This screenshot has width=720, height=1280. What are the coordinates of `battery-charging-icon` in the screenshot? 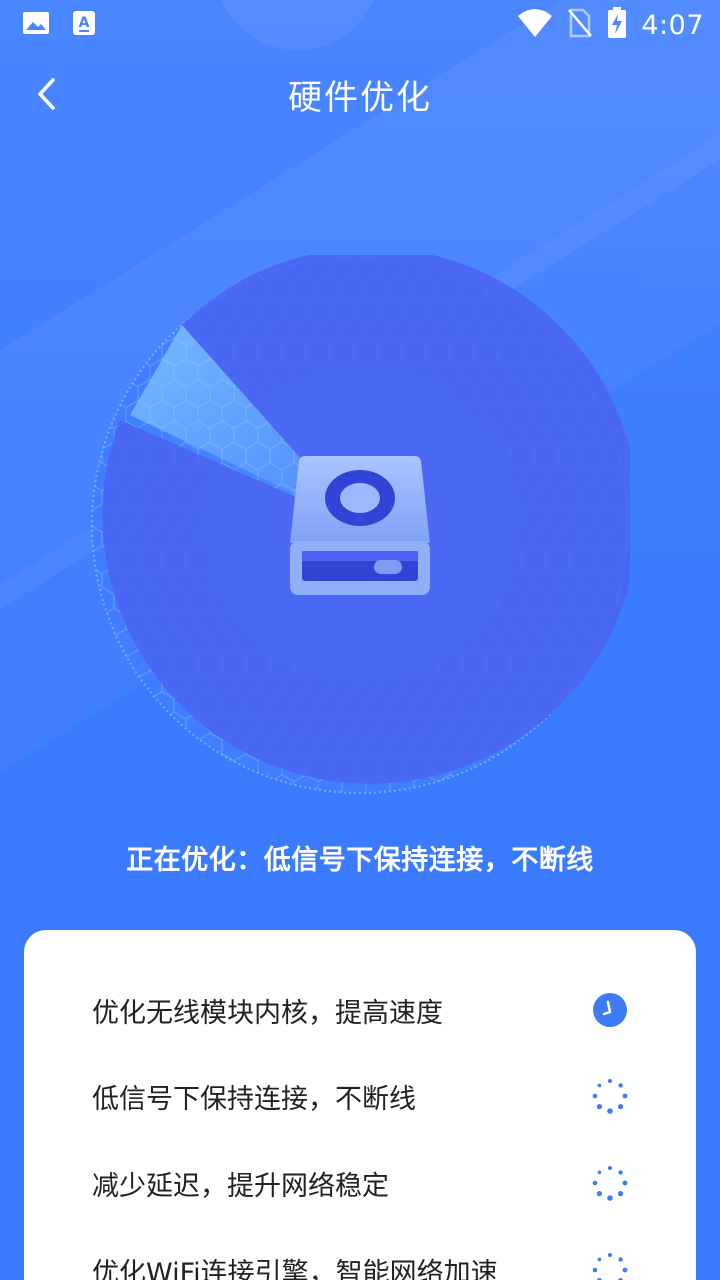 It's located at (617, 25).